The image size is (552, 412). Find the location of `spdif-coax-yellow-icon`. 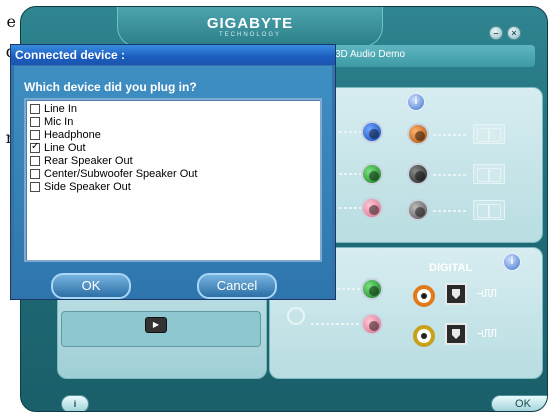

spdif-coax-yellow-icon is located at coordinates (424, 336).